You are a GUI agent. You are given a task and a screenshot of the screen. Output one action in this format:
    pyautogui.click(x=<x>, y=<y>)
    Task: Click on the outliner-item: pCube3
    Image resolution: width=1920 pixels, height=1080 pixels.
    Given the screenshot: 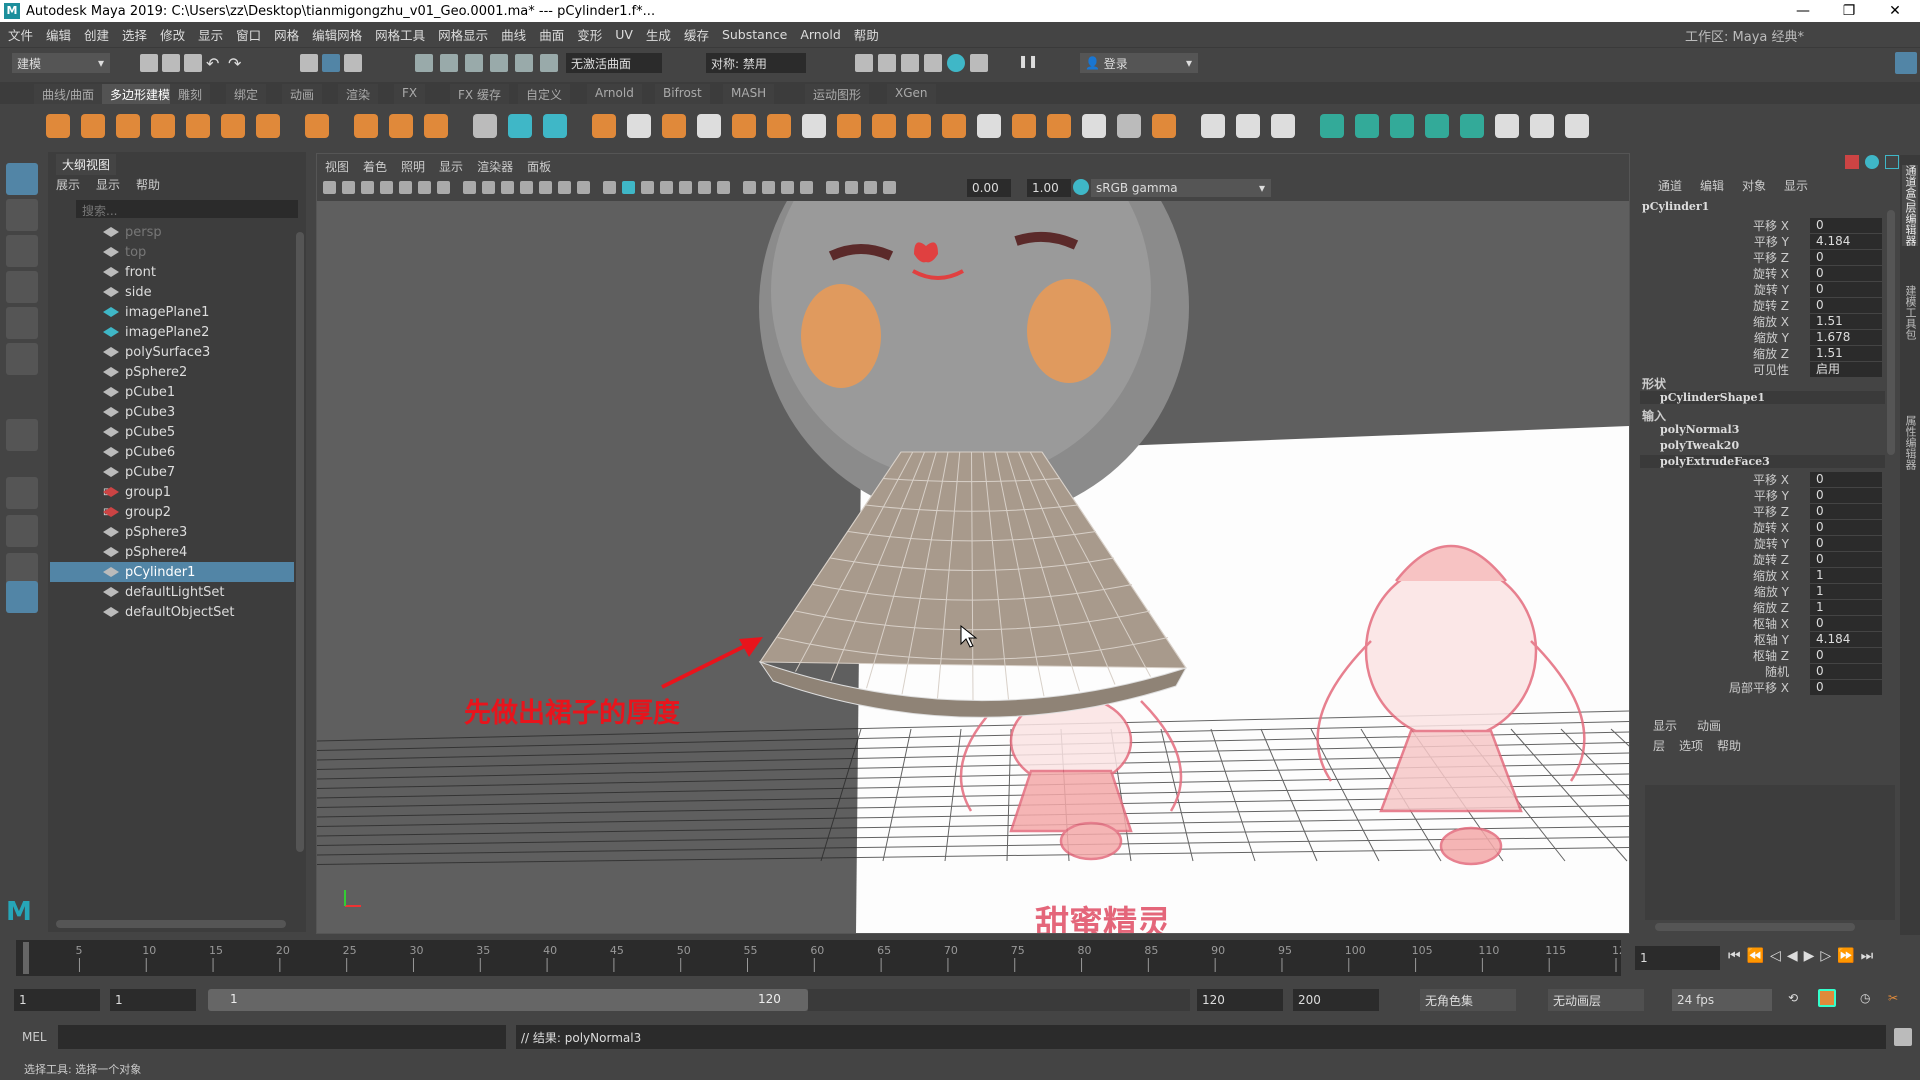 What is the action you would take?
    pyautogui.click(x=195, y=412)
    